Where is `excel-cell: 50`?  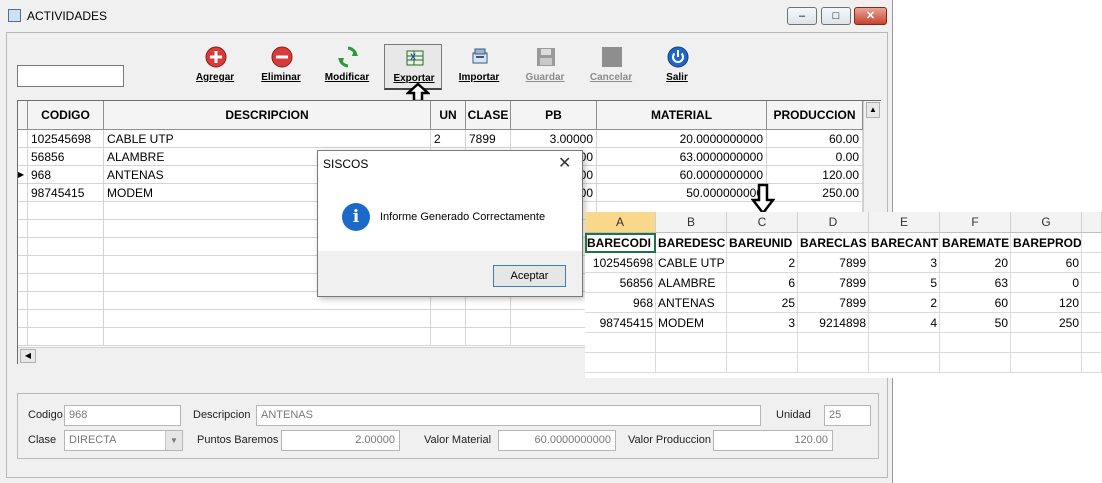 excel-cell: 50 is located at coordinates (975, 323).